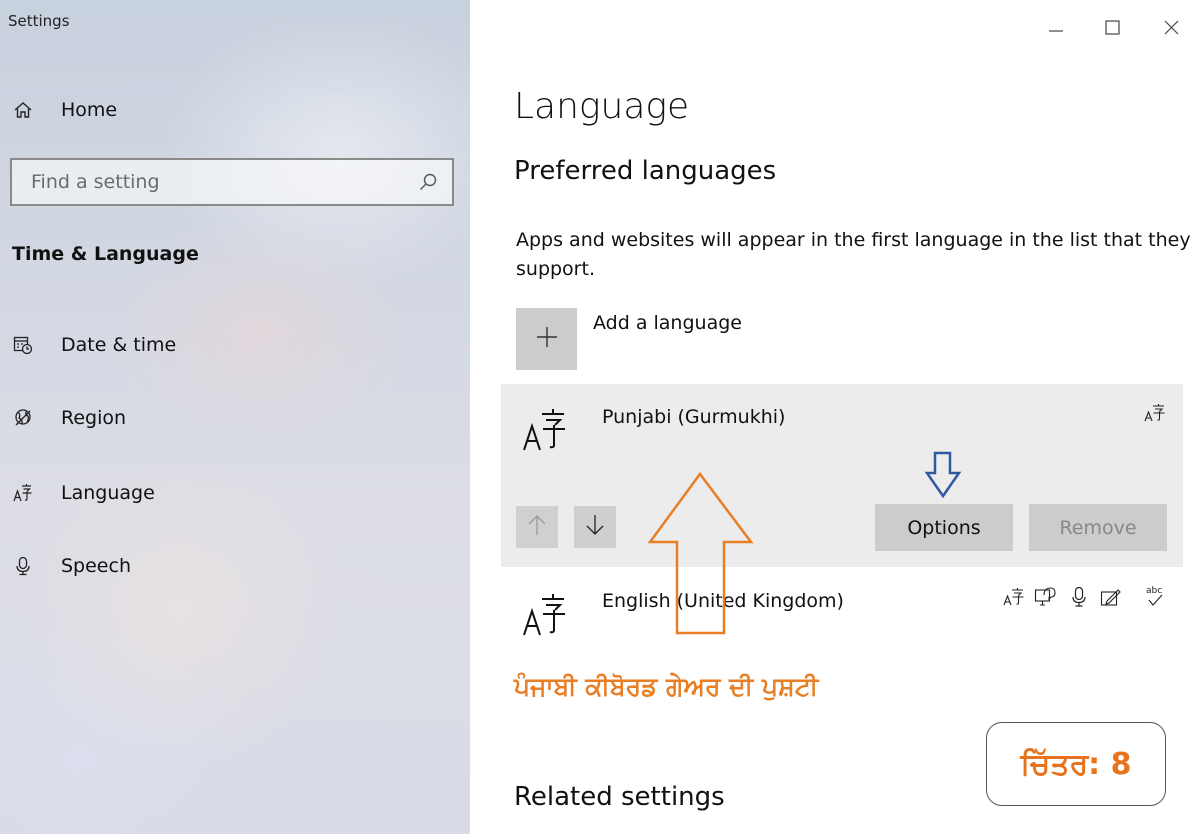  I want to click on text-to-speech-icon, so click(1045, 597).